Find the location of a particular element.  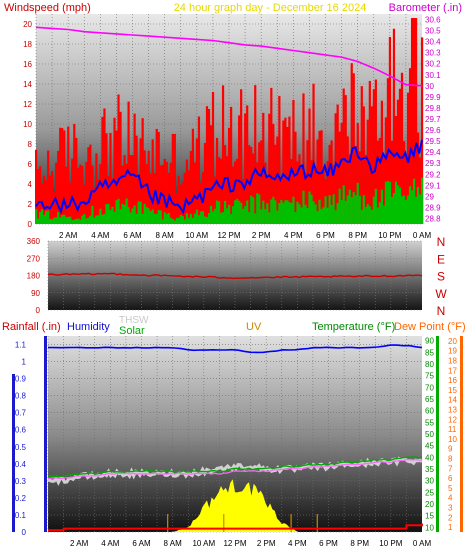

wind-tick-label: 0 is located at coordinates (30, 224).